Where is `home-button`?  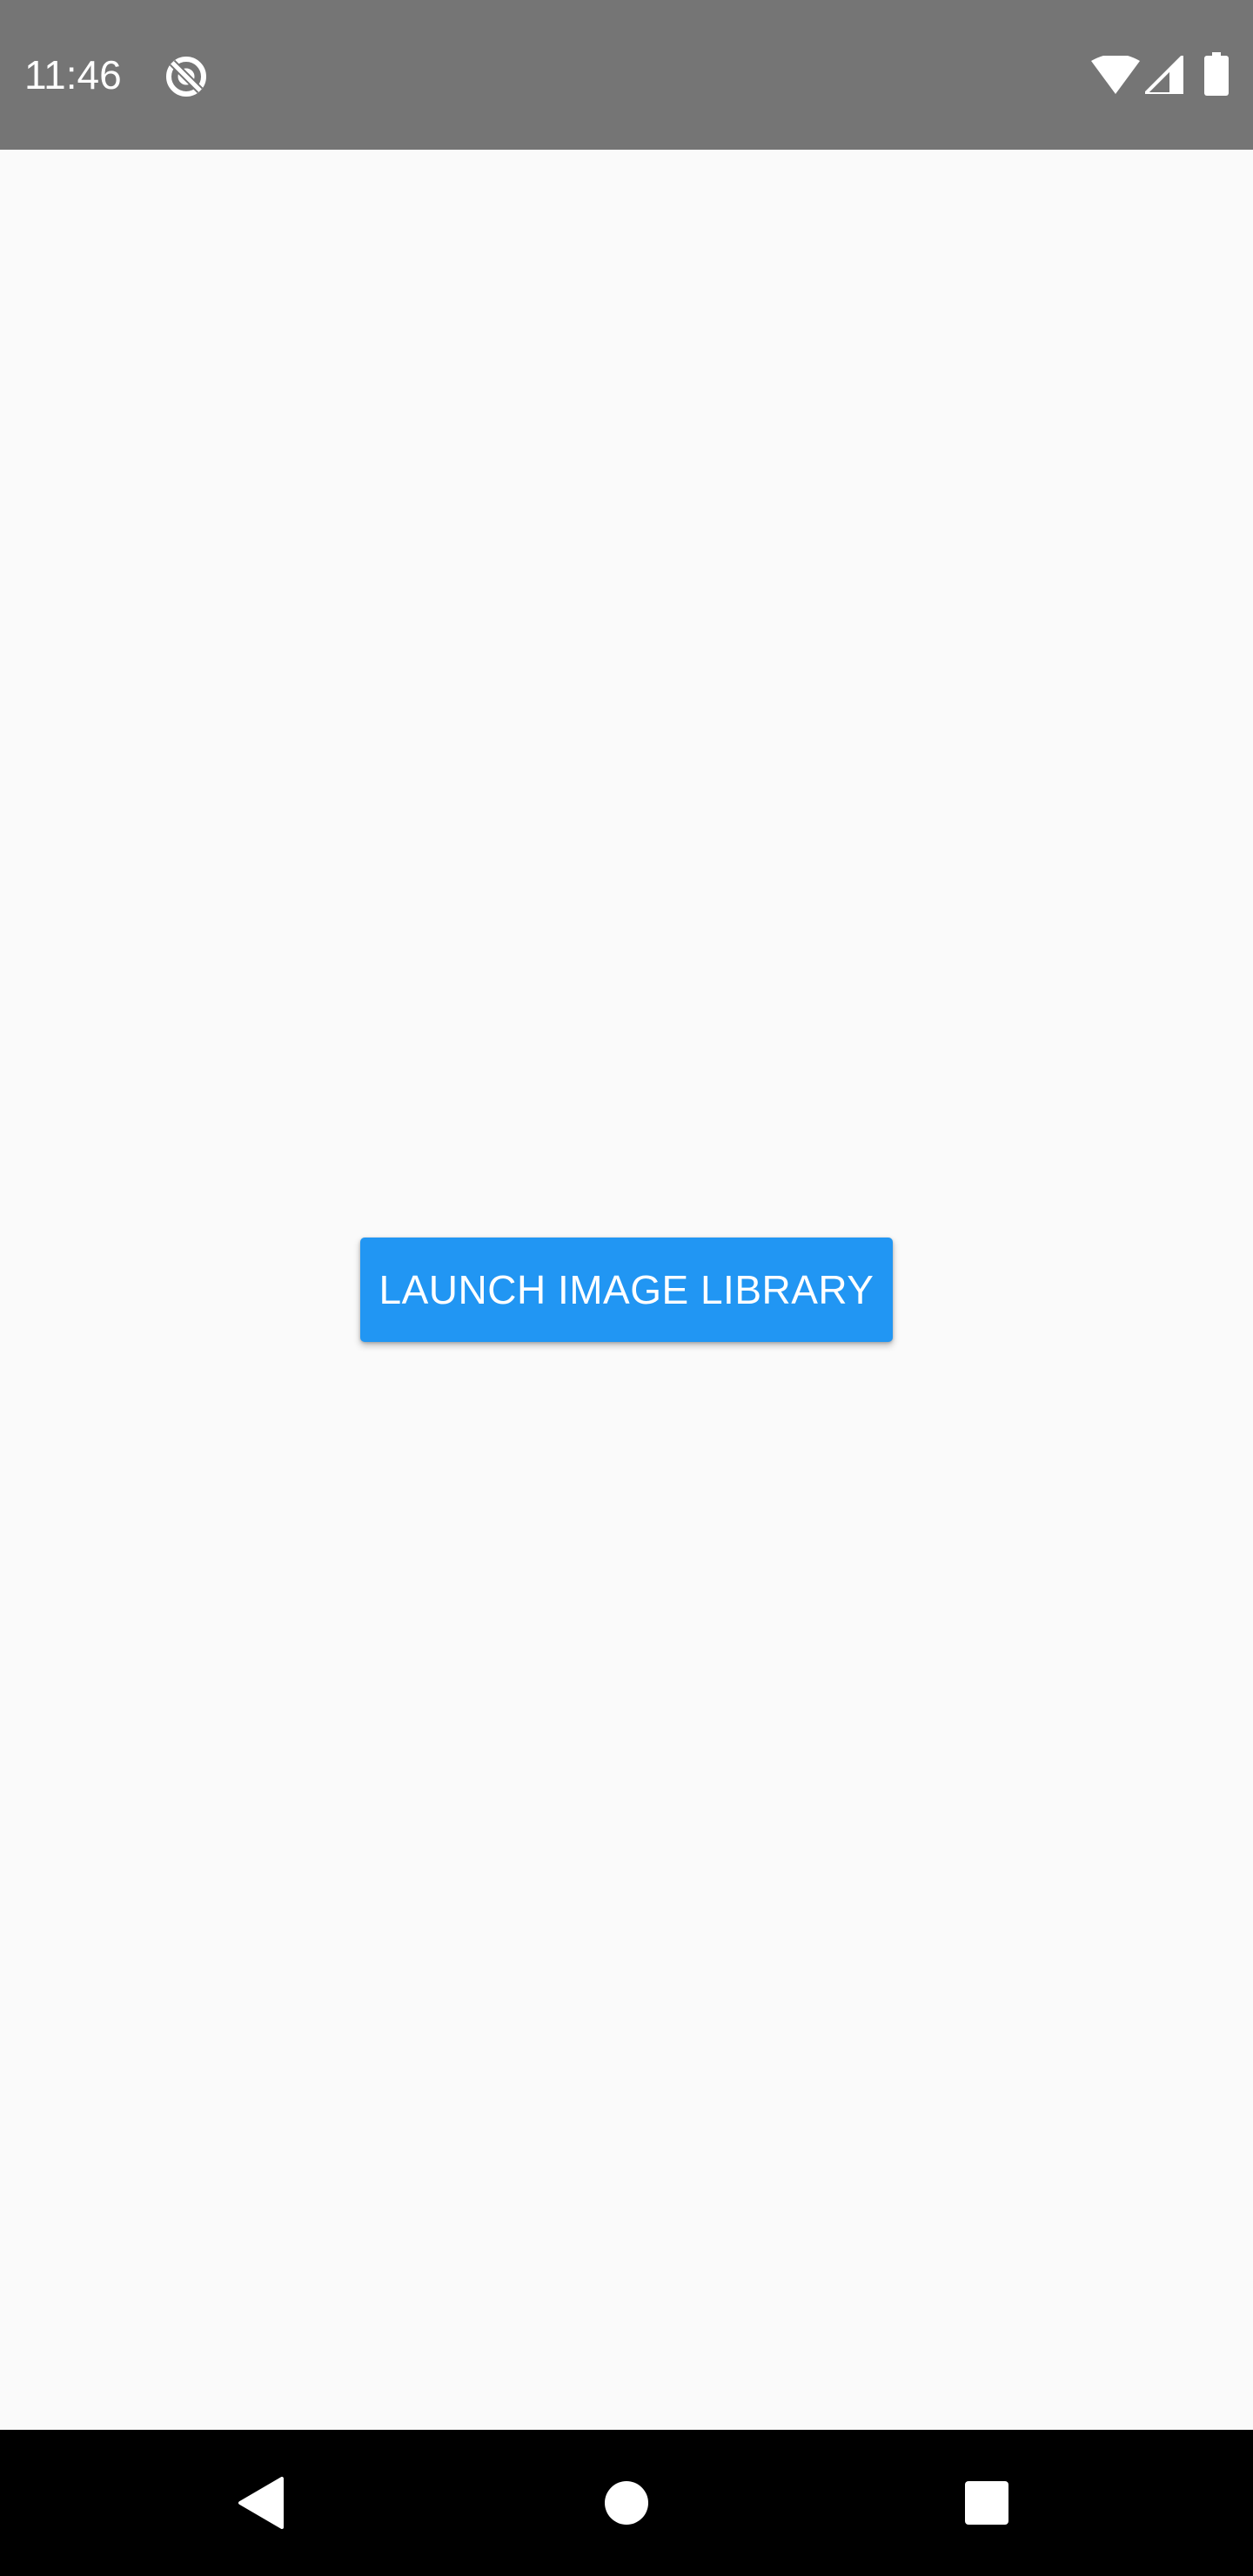 home-button is located at coordinates (626, 2503).